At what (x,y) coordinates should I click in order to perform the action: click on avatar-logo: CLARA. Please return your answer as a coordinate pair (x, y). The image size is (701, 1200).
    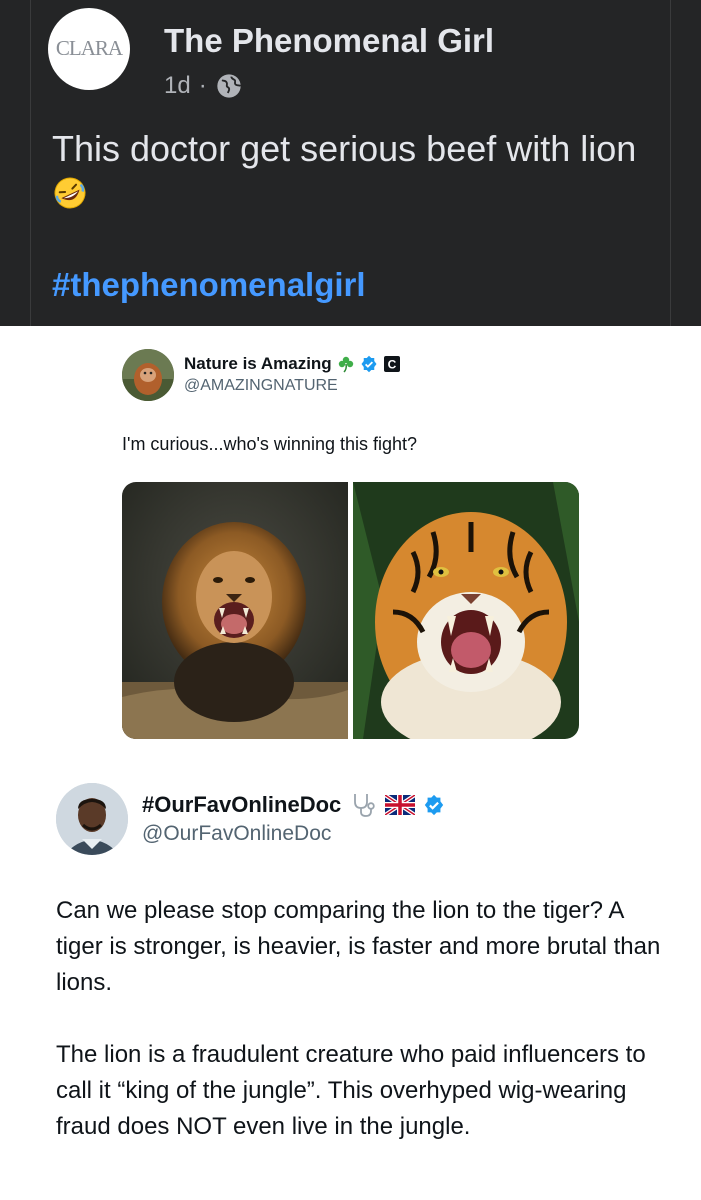
    Looking at the image, I should click on (89, 48).